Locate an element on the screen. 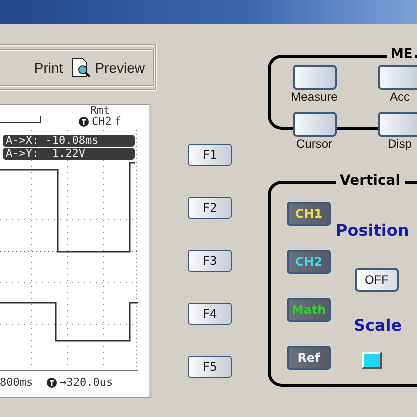 This screenshot has height=417, width=417. off-button: OFF is located at coordinates (377, 280).